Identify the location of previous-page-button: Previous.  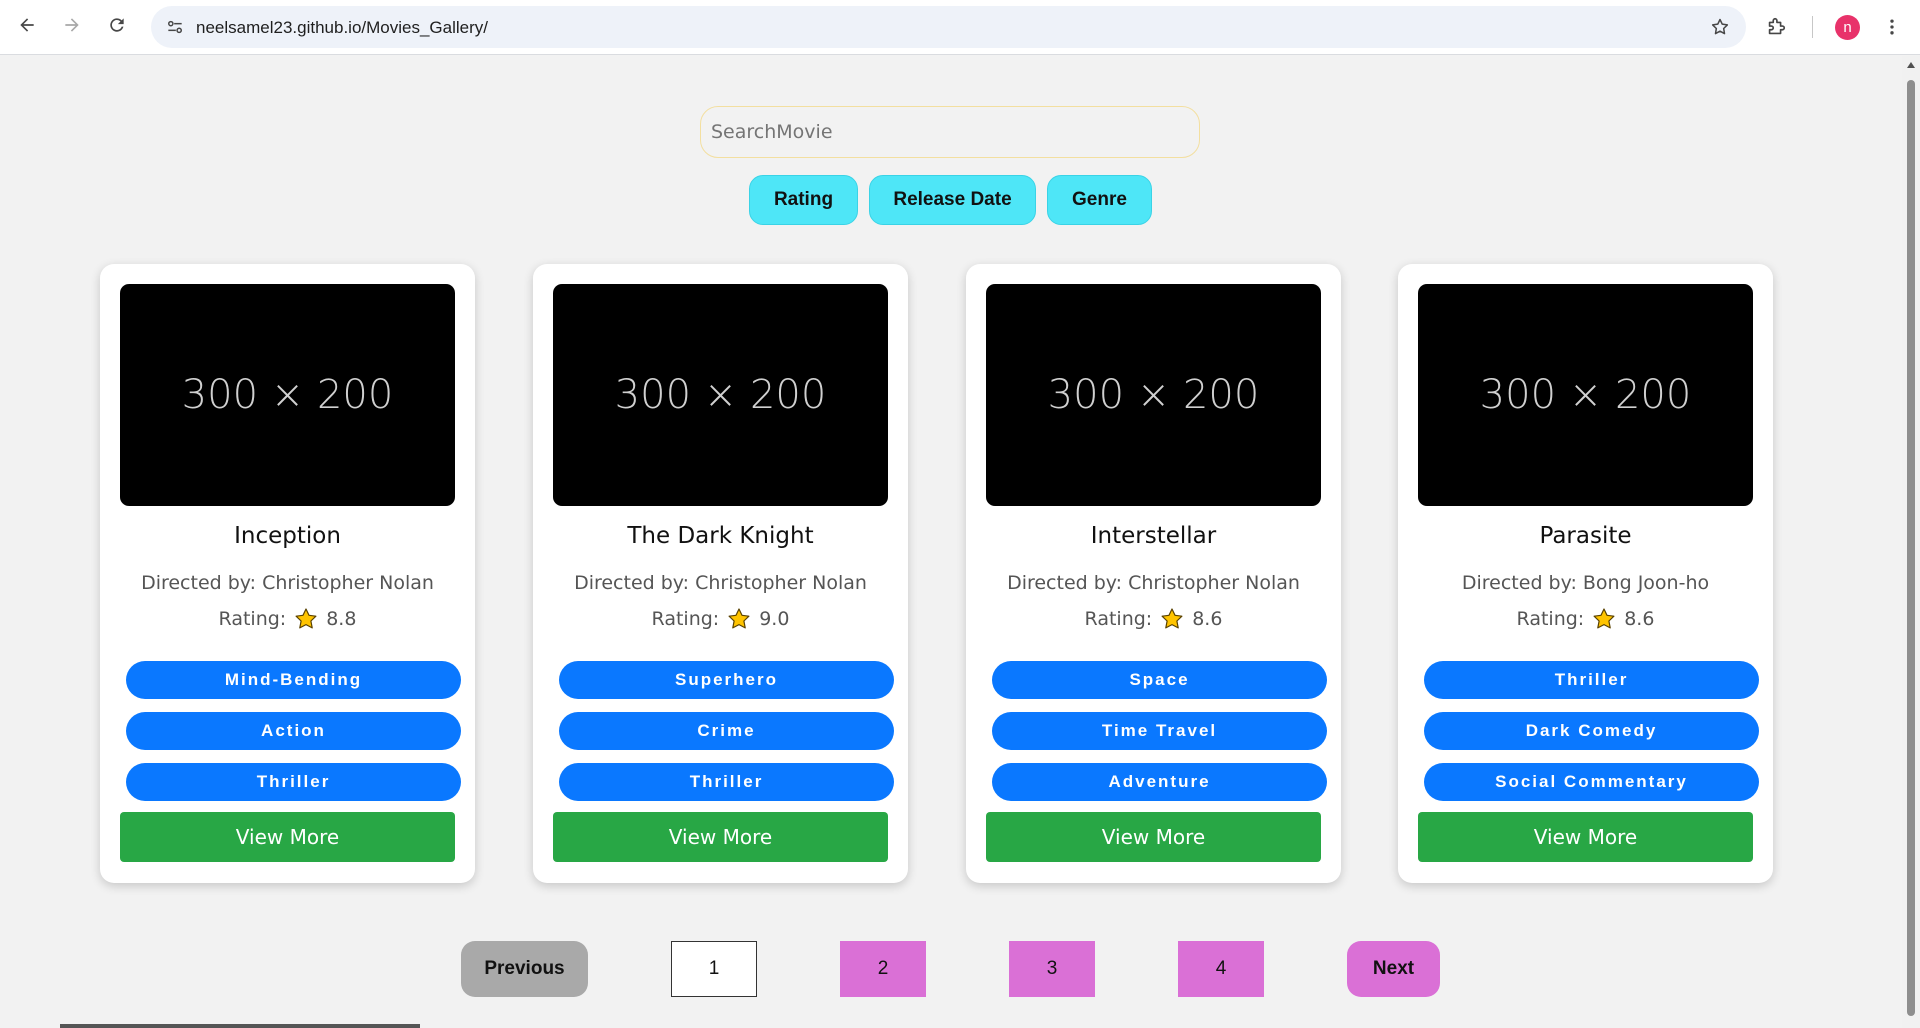
(524, 969).